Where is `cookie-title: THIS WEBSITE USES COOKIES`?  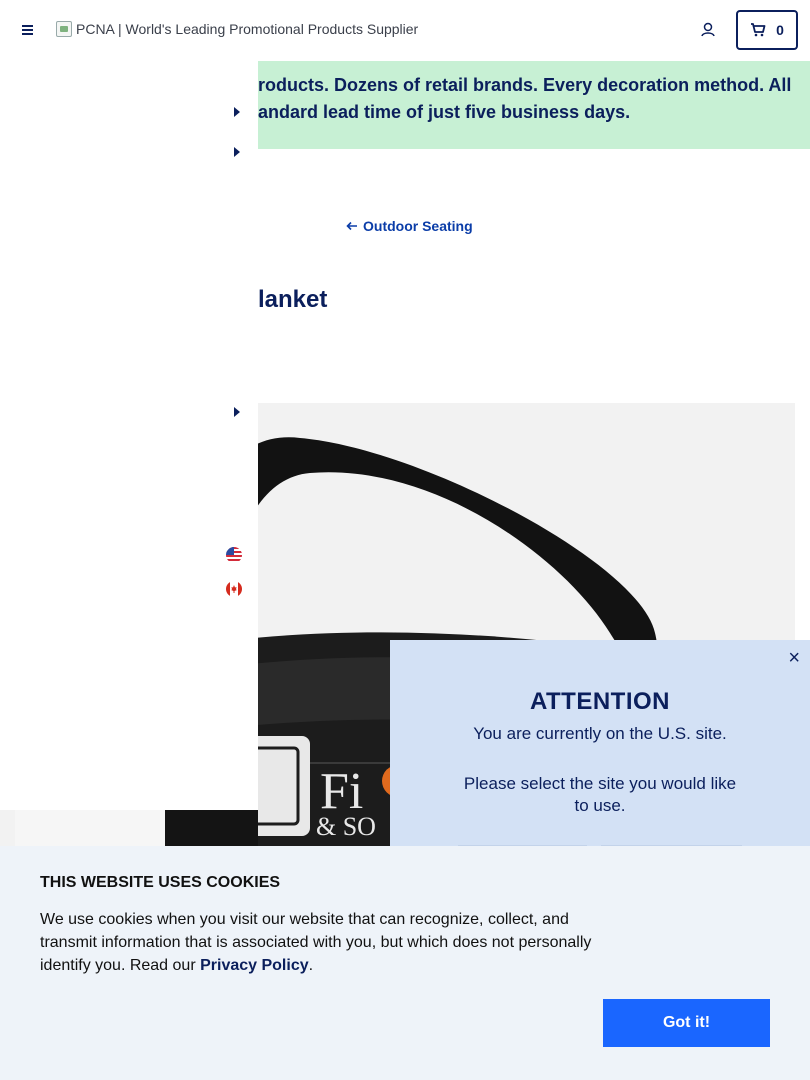 cookie-title: THIS WEBSITE USES COOKIES is located at coordinates (160, 882).